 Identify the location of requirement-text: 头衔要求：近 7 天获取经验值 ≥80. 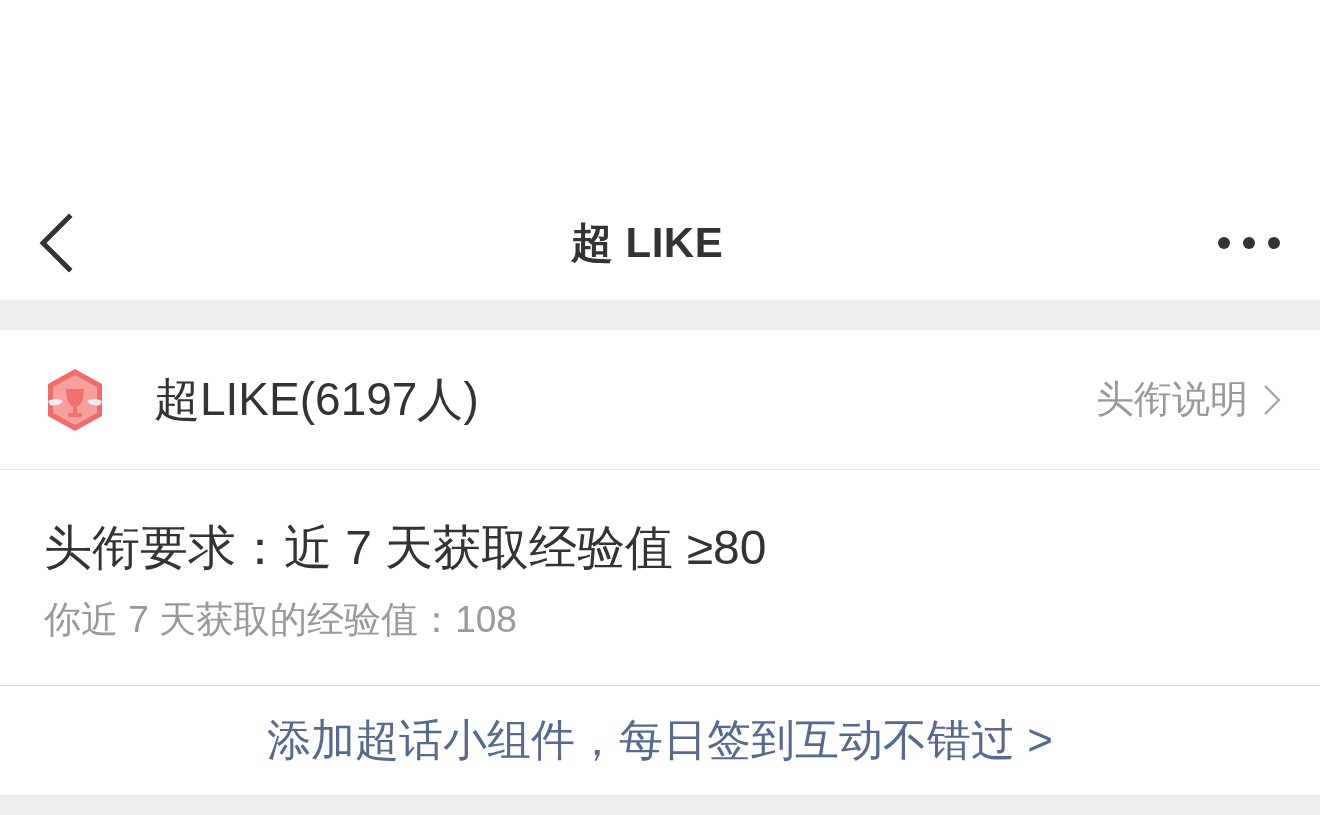
(405, 548).